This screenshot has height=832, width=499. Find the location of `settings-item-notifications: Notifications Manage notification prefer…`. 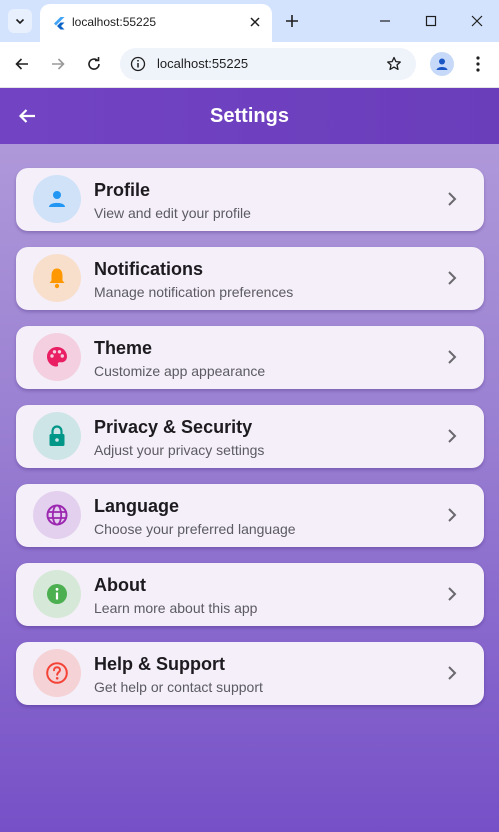

settings-item-notifications: Notifications Manage notification prefer… is located at coordinates (250, 278).